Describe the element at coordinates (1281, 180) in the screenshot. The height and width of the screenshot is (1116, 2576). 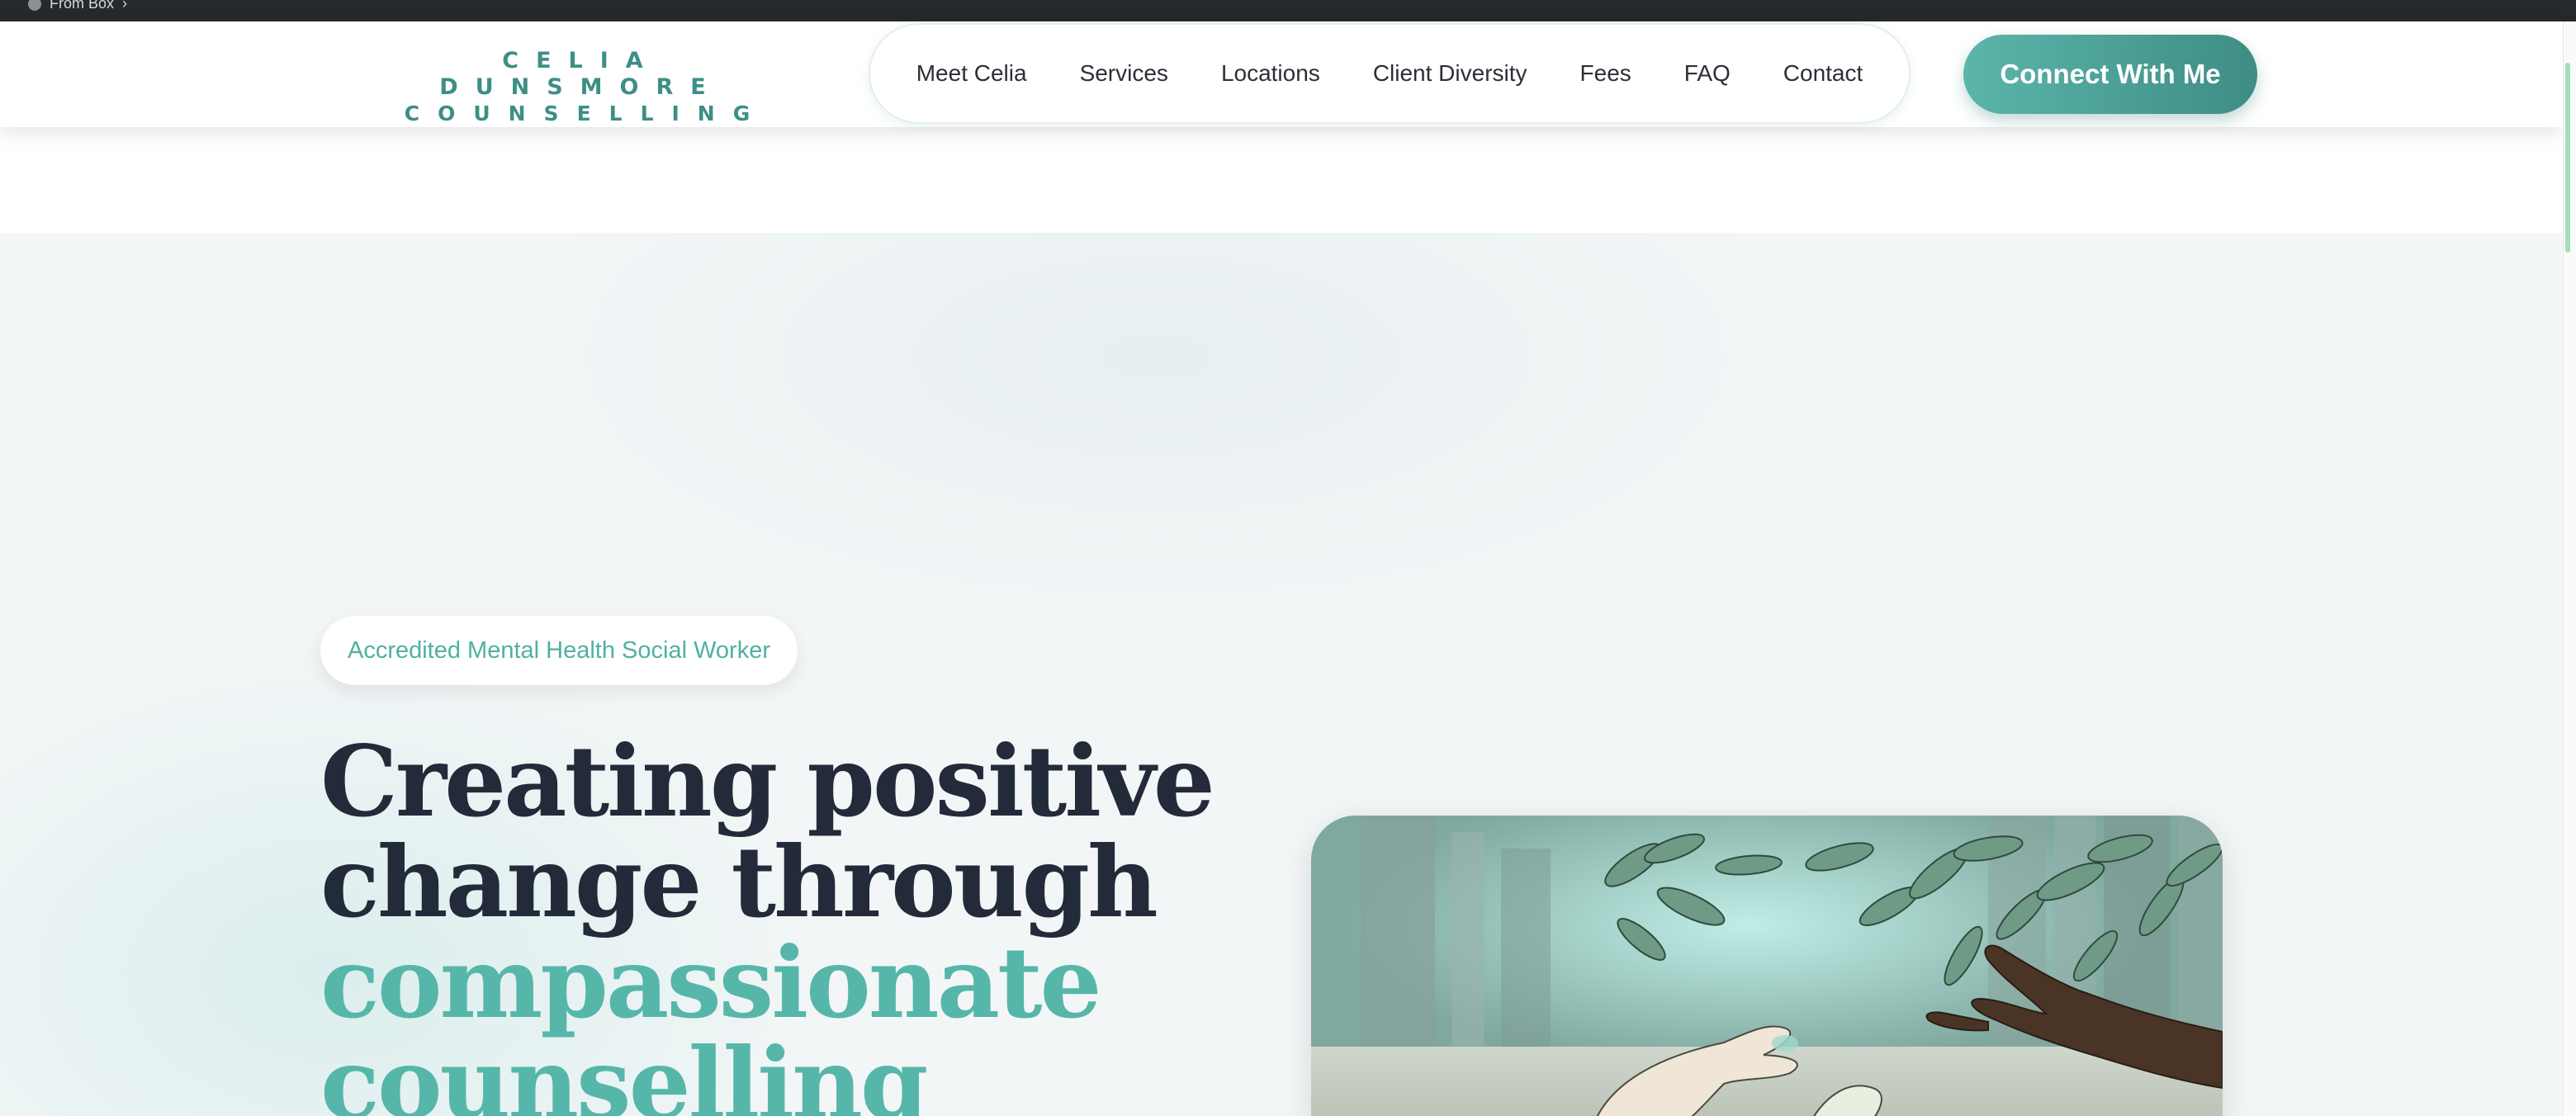
I see `header-spacer` at that location.